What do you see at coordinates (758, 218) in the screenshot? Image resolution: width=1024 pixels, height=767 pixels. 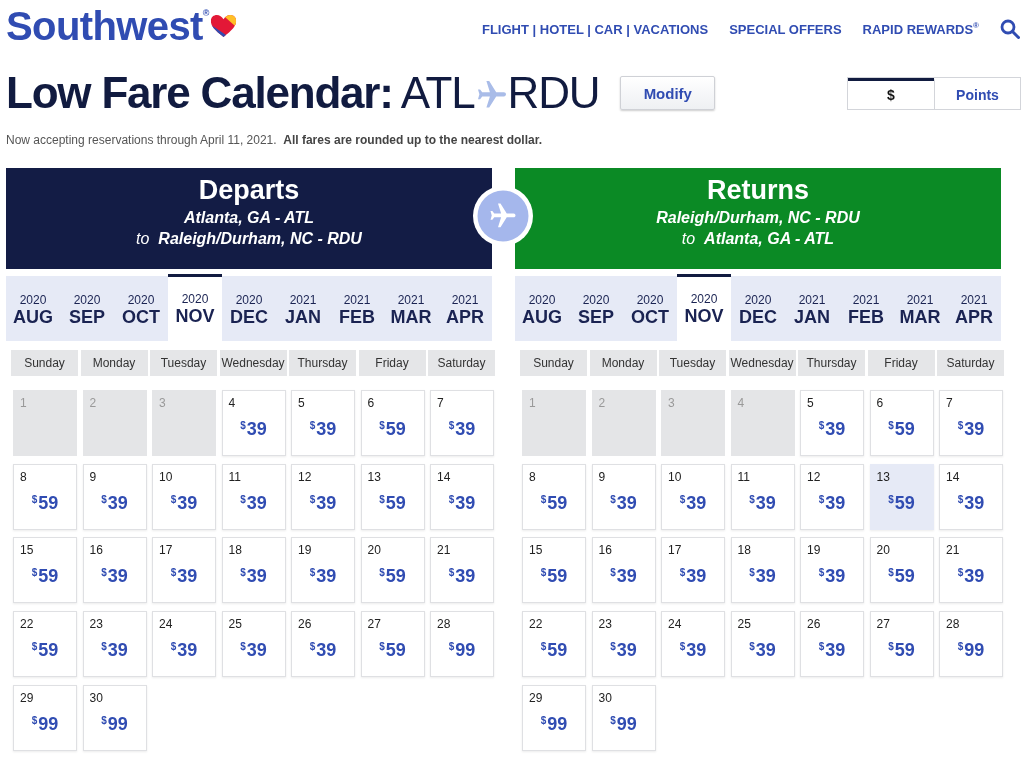 I see `route-origin: Raleigh/Durham, NC - RDU` at bounding box center [758, 218].